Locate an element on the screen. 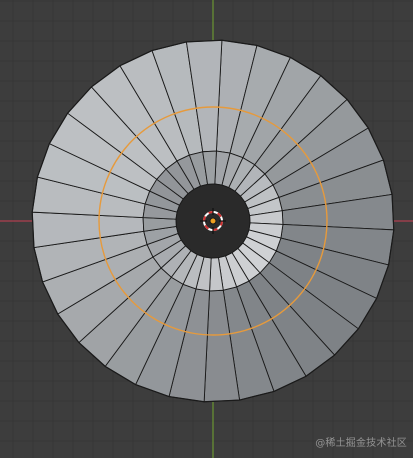  object-origin-dot is located at coordinates (213, 221).